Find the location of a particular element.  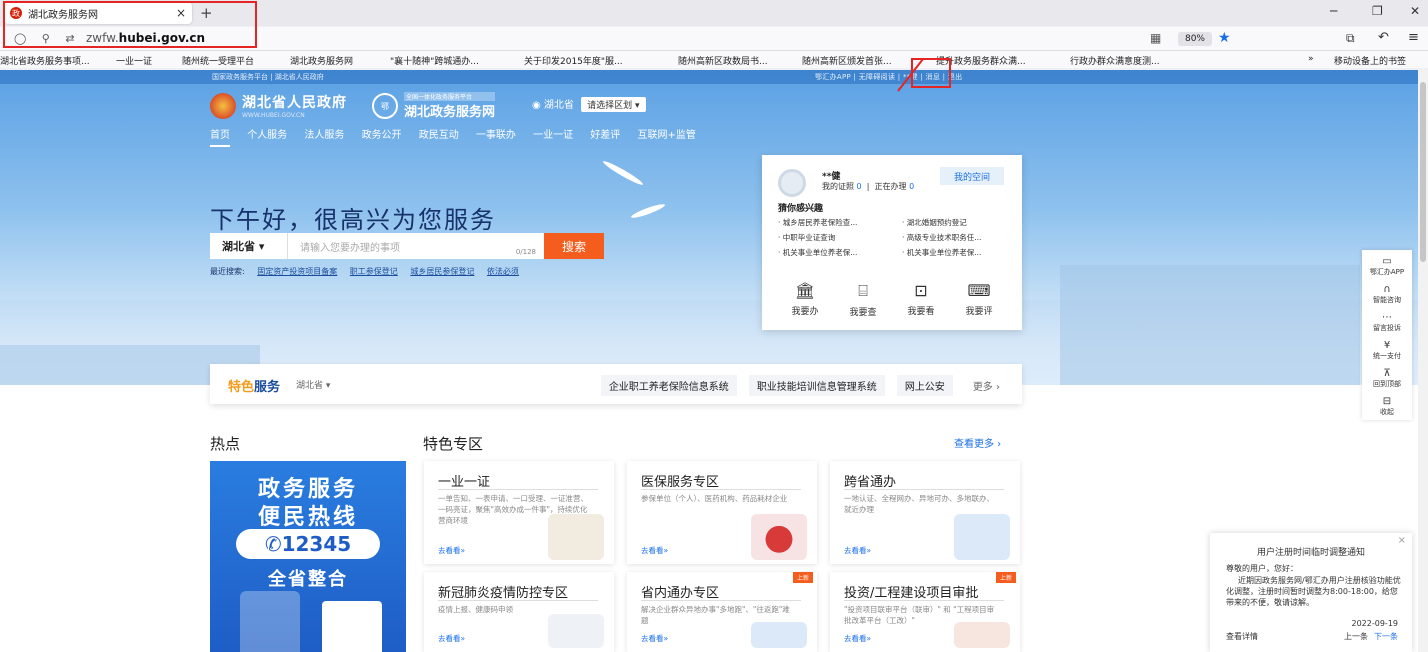

search-input: 请输入您要办理的事项 0/128 is located at coordinates (416, 246).